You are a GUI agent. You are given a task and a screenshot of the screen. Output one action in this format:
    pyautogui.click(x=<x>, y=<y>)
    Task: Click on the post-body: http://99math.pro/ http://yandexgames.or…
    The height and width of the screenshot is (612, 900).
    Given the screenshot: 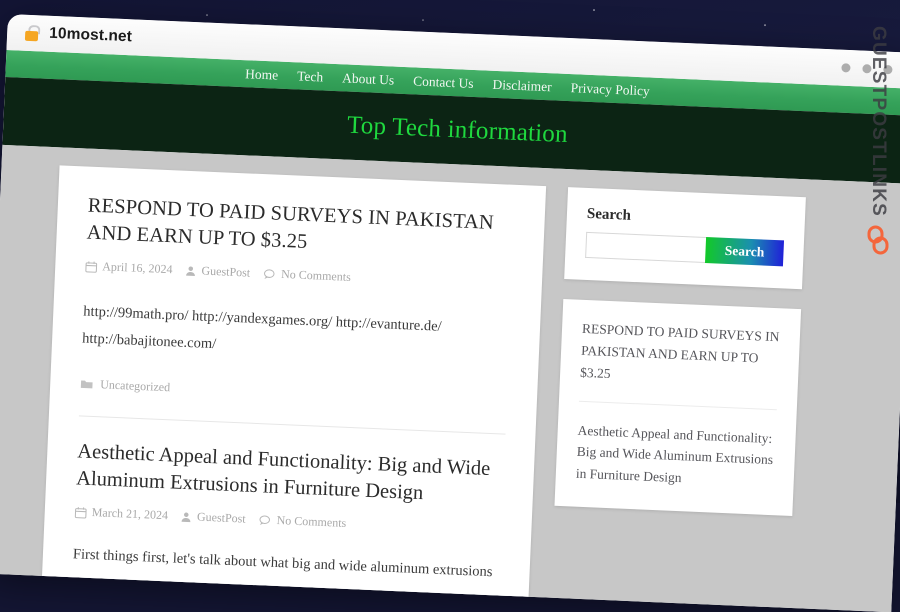 What is the action you would take?
    pyautogui.click(x=296, y=335)
    